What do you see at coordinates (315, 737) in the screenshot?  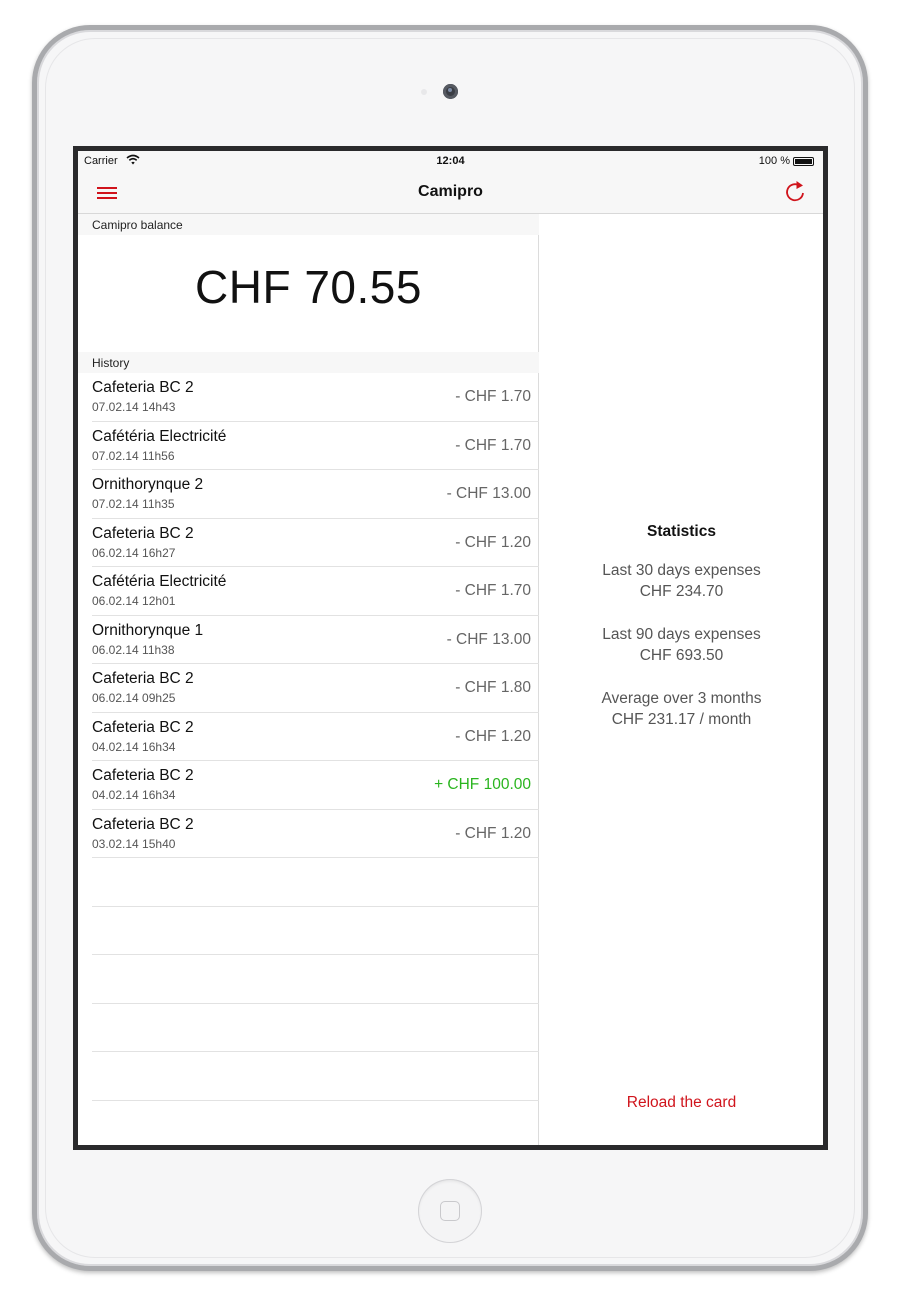 I see `history-row: Cafeteria BC 2 04.02.14 16h34 - CHF 1.20` at bounding box center [315, 737].